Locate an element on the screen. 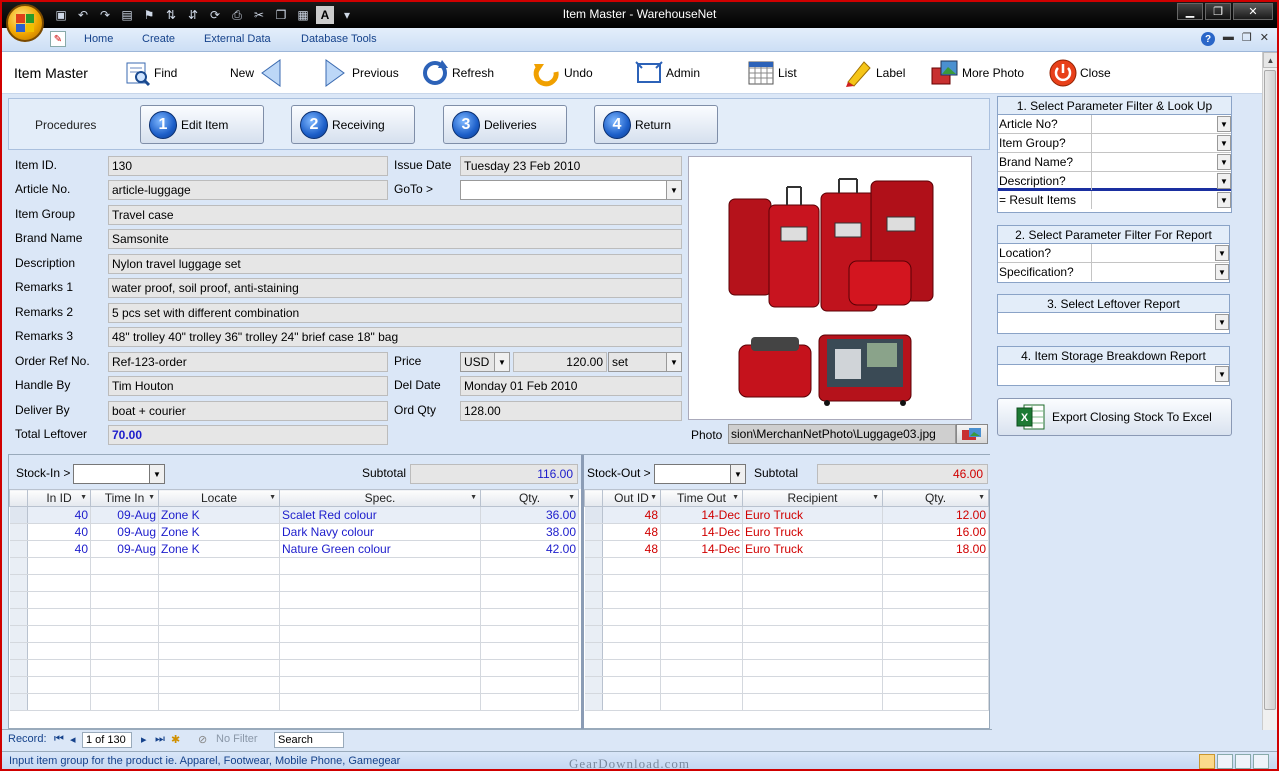  design-view-icon is located at coordinates (1261, 761).